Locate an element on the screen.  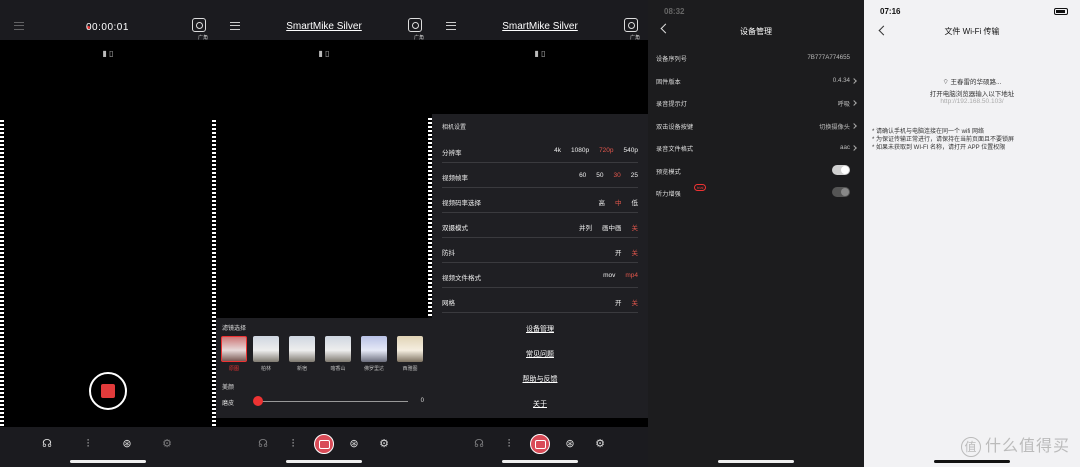
filter-label: 佛罗里达 is located at coordinates (373, 369).